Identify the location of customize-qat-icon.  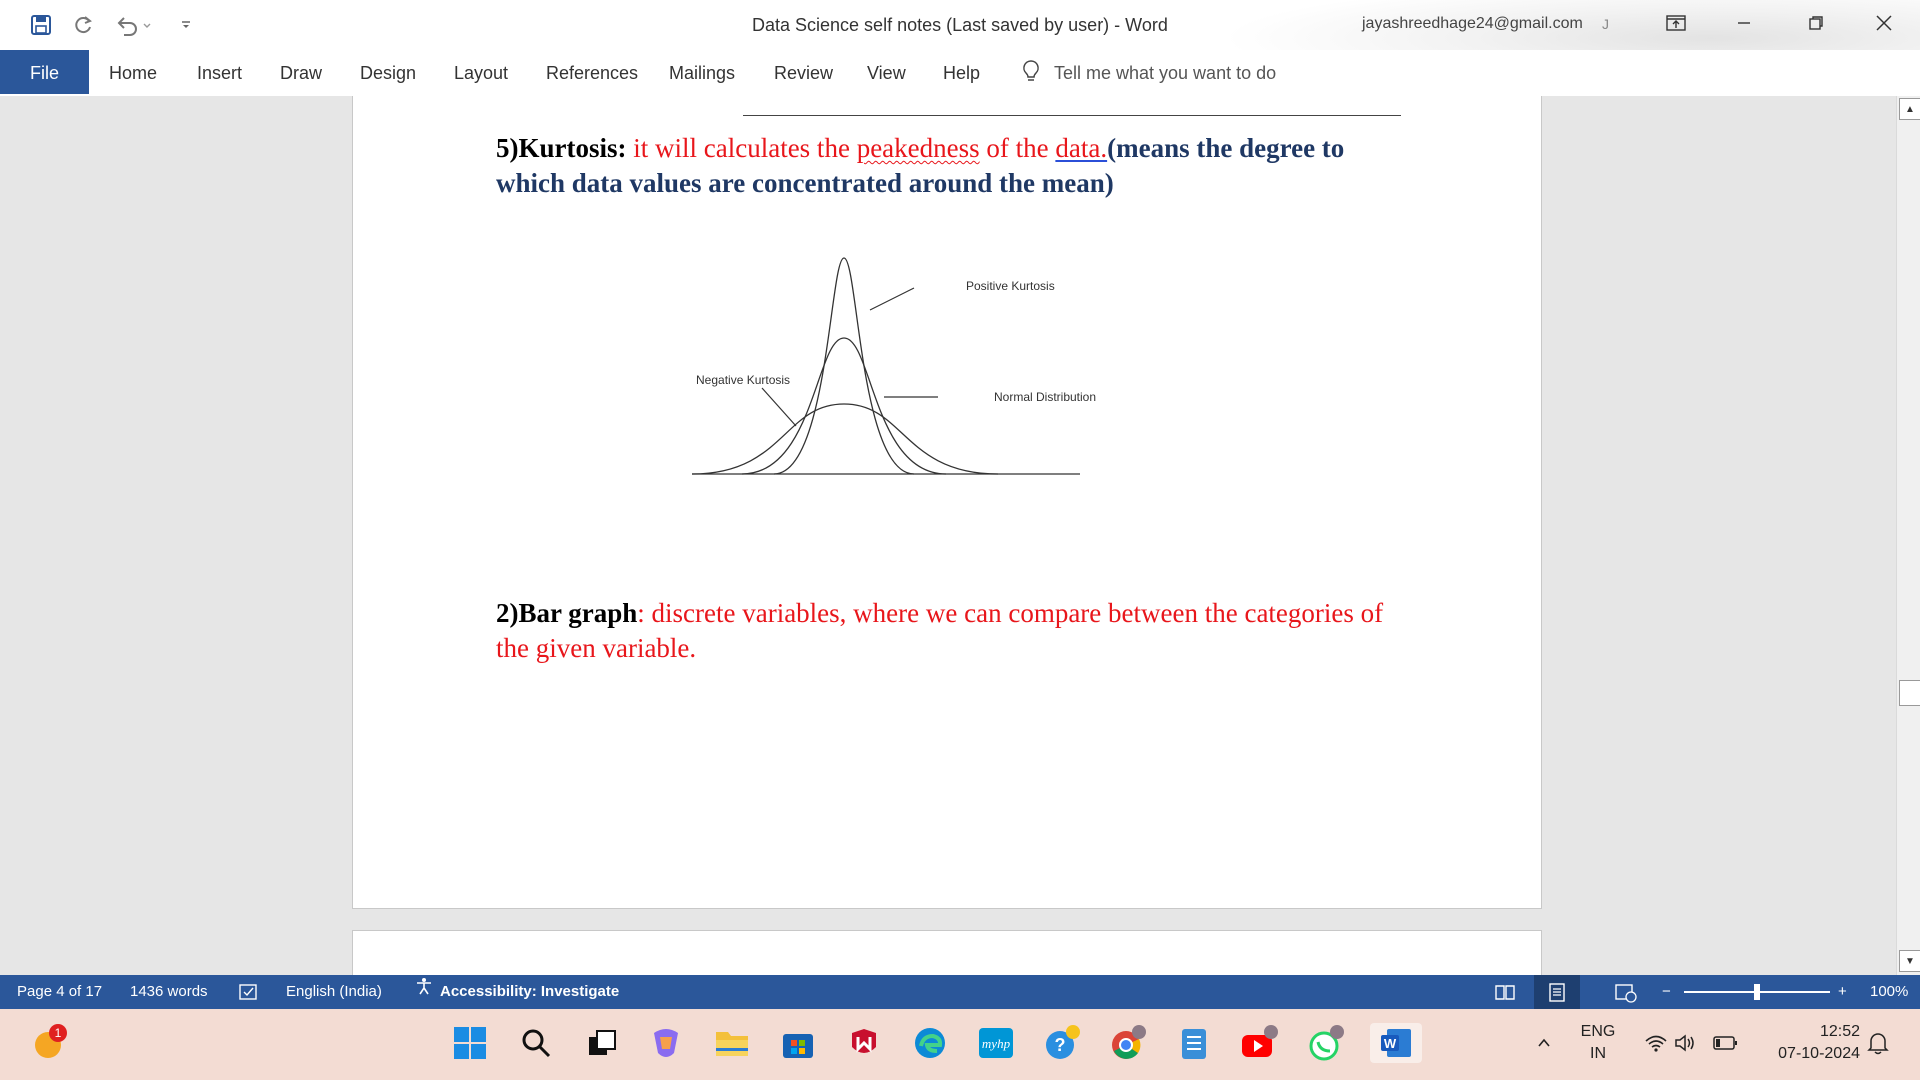
(186, 25).